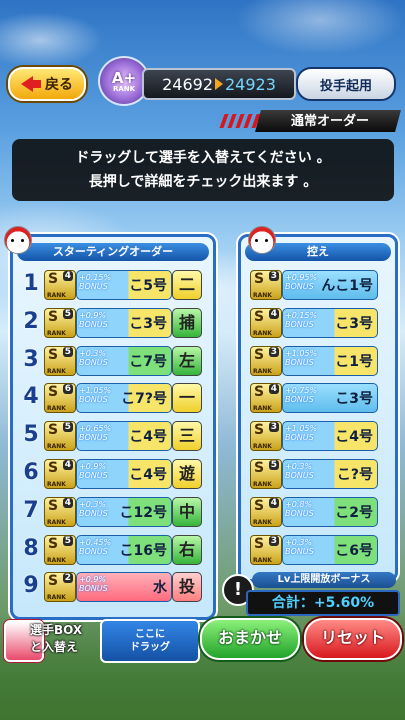 Image resolution: width=405 pixels, height=720 pixels. What do you see at coordinates (330, 398) in the screenshot?
I see `player-name-plate: +0.75% BONUS こ3号` at bounding box center [330, 398].